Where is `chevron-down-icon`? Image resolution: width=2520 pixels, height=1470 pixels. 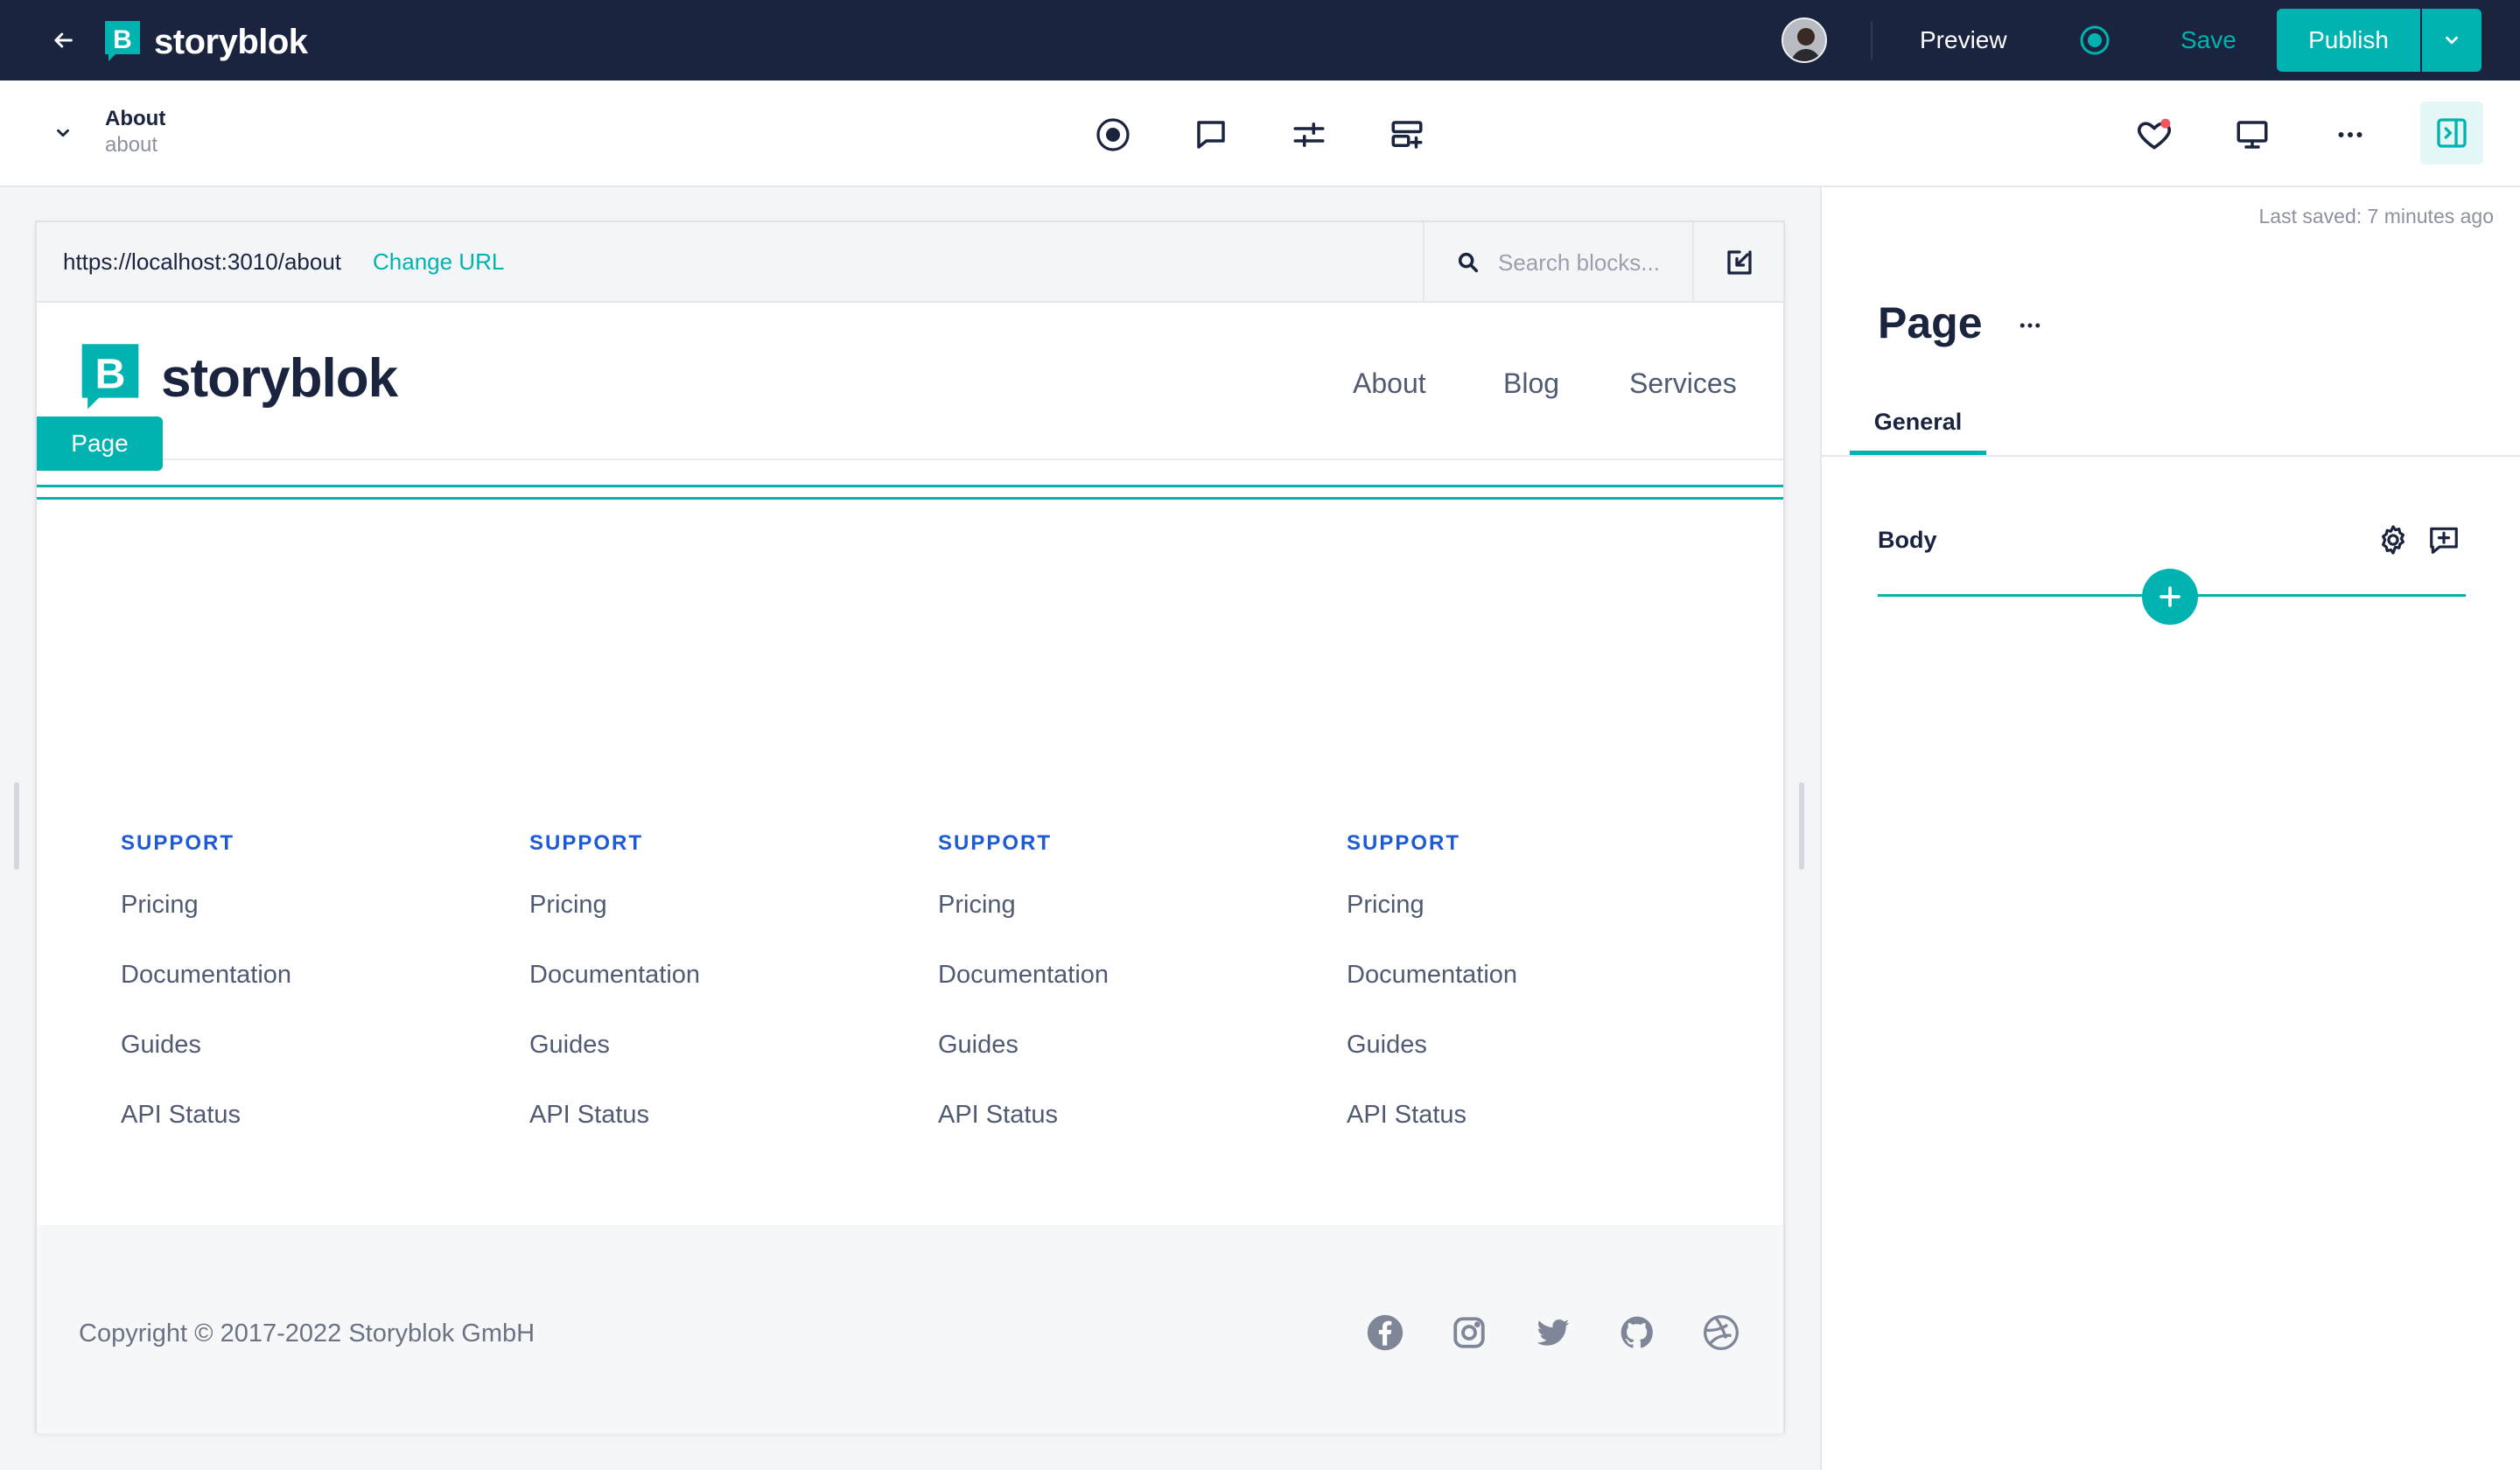
chevron-down-icon is located at coordinates (2452, 40).